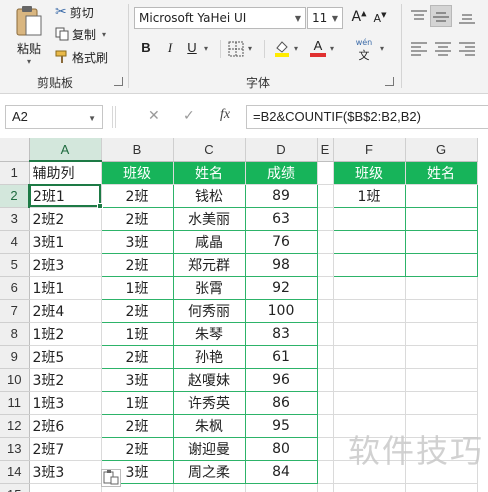  I want to click on cell-f9, so click(369, 357).